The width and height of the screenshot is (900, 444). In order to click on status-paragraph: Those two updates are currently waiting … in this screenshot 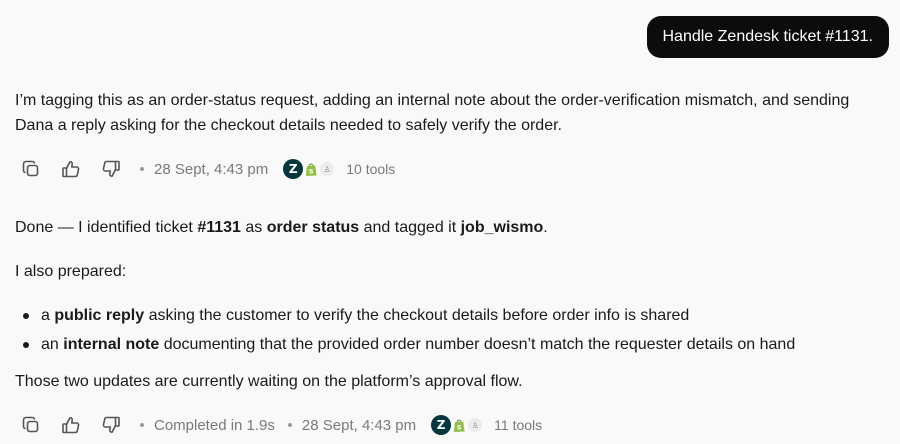, I will do `click(269, 381)`.